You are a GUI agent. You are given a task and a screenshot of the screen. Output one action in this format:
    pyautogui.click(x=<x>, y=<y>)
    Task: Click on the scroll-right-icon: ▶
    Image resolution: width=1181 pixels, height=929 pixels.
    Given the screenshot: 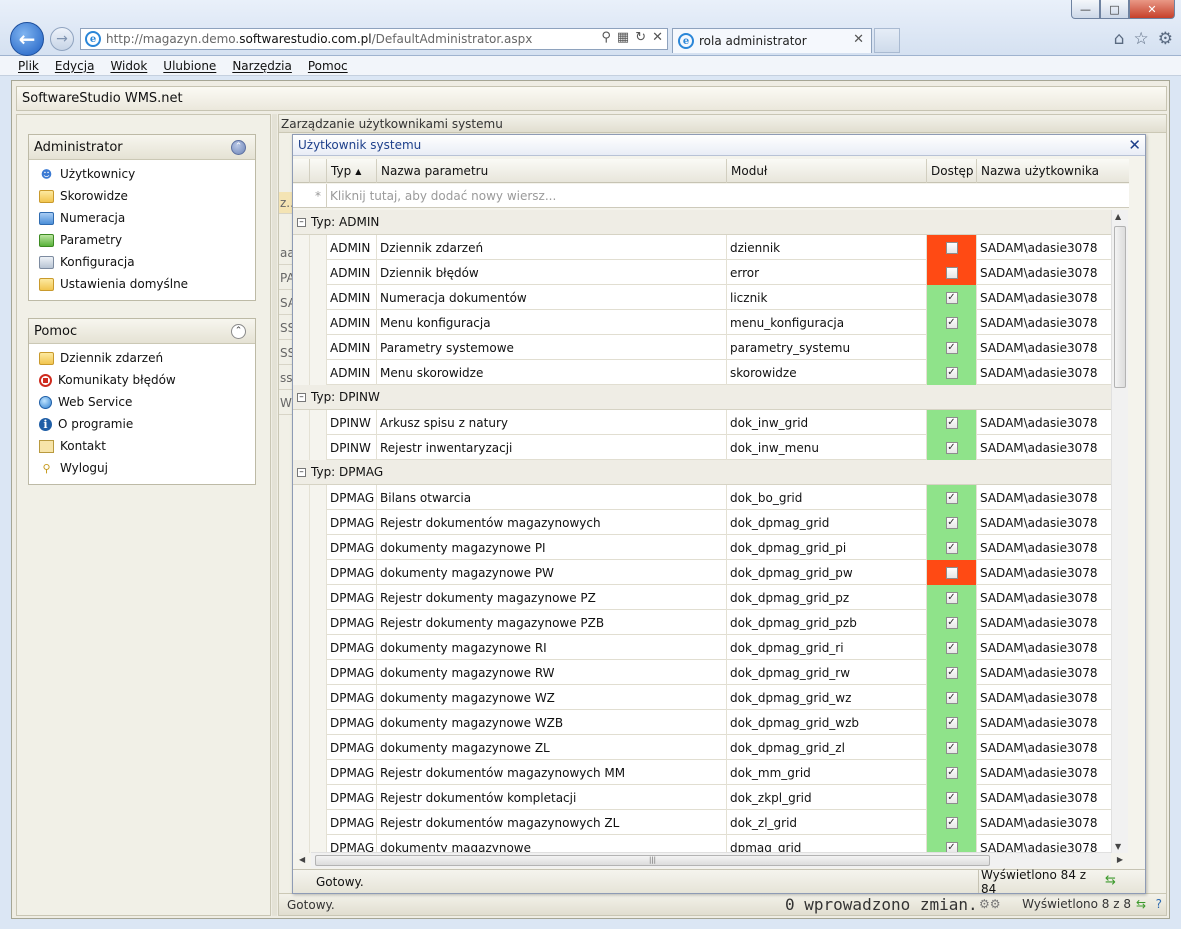 What is the action you would take?
    pyautogui.click(x=1120, y=859)
    